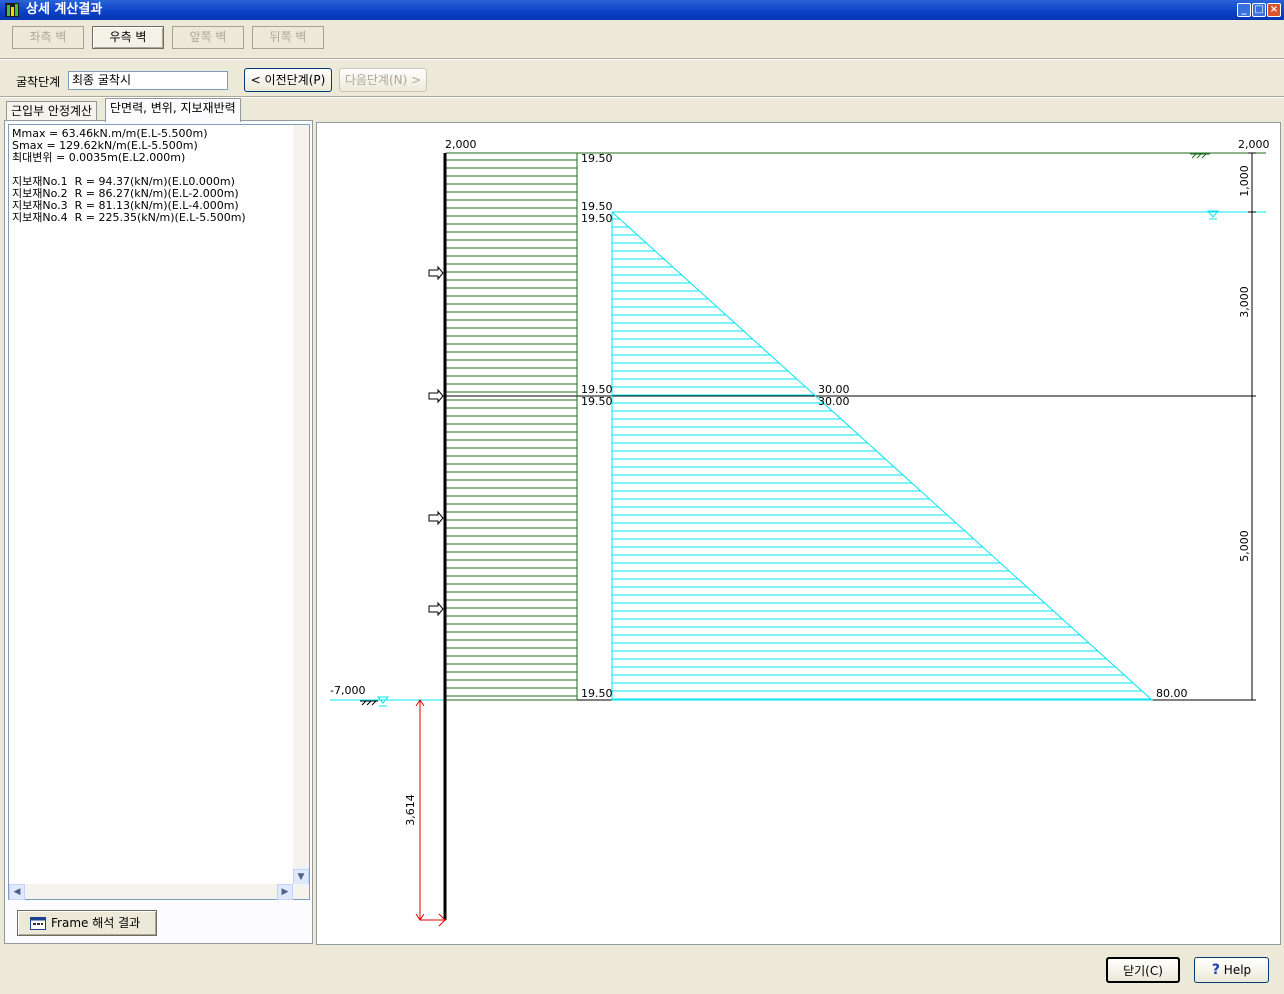 The width and height of the screenshot is (1284, 994). Describe the element at coordinates (1172, 693) in the screenshot. I see `value-label: 80.00` at that location.